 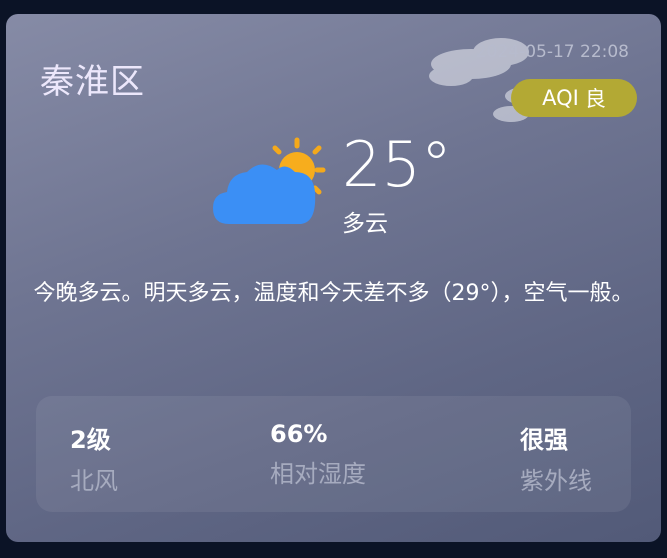 I want to click on weather-condition: 多云, so click(x=365, y=224).